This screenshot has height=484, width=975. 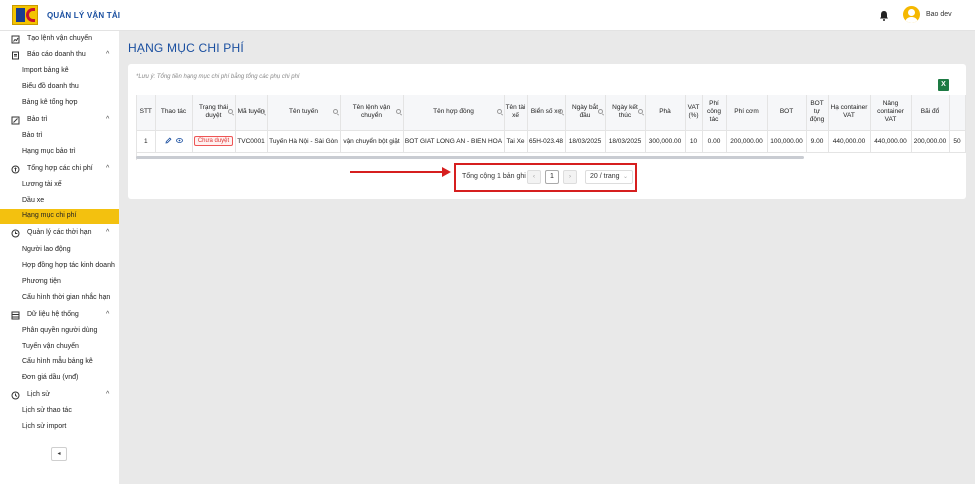 What do you see at coordinates (494, 176) in the screenshot?
I see `pagination-total: Tổng cộng 1 bản ghi` at bounding box center [494, 176].